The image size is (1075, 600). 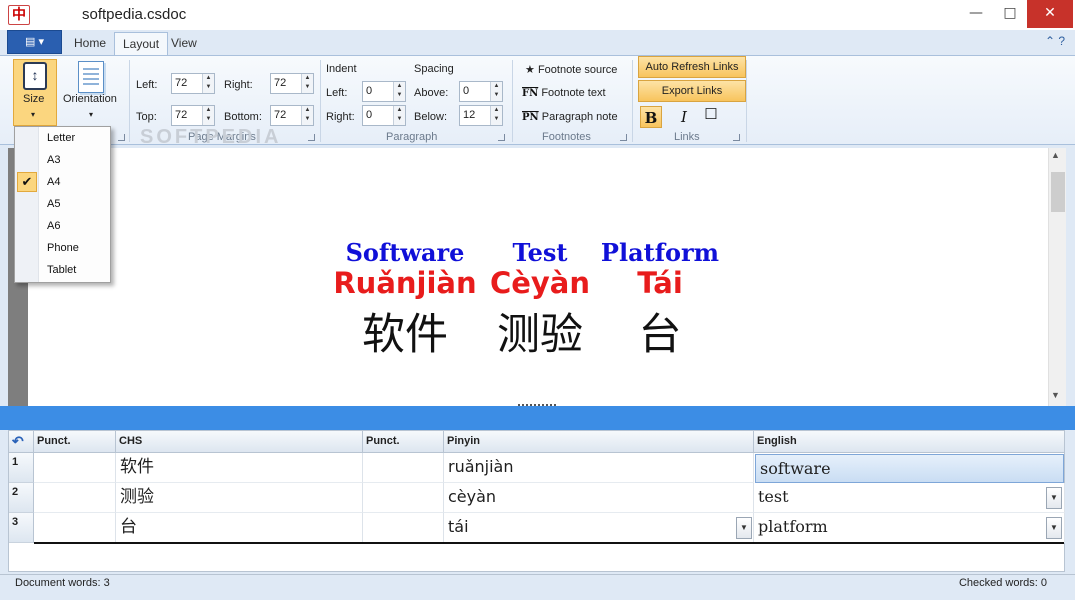 What do you see at coordinates (292, 83) in the screenshot?
I see `margin-right-input: 72 ▲ ▼` at bounding box center [292, 83].